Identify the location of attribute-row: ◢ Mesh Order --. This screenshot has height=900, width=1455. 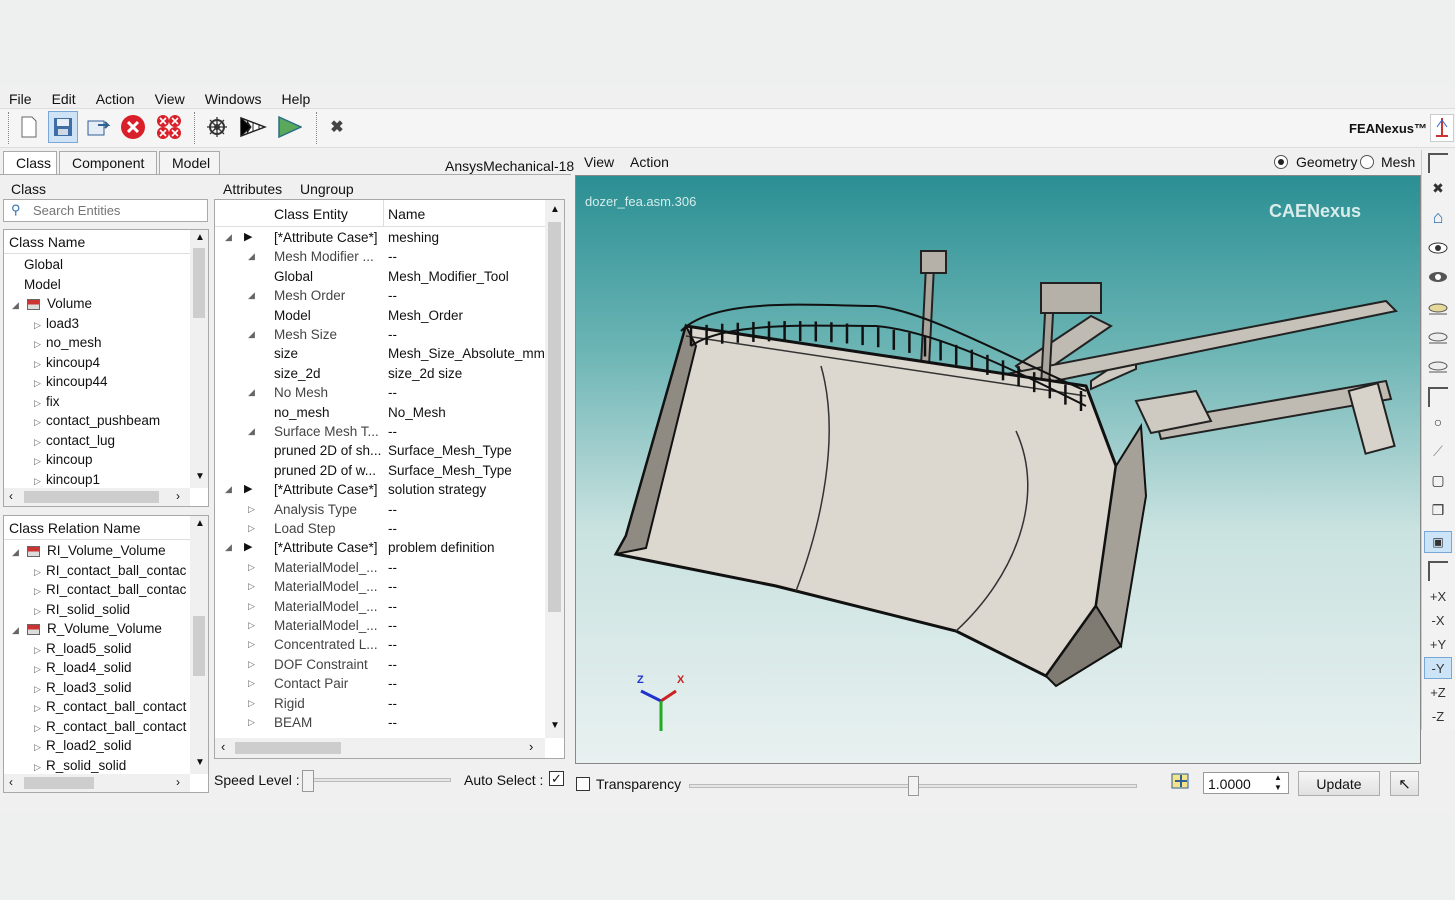
(380, 295).